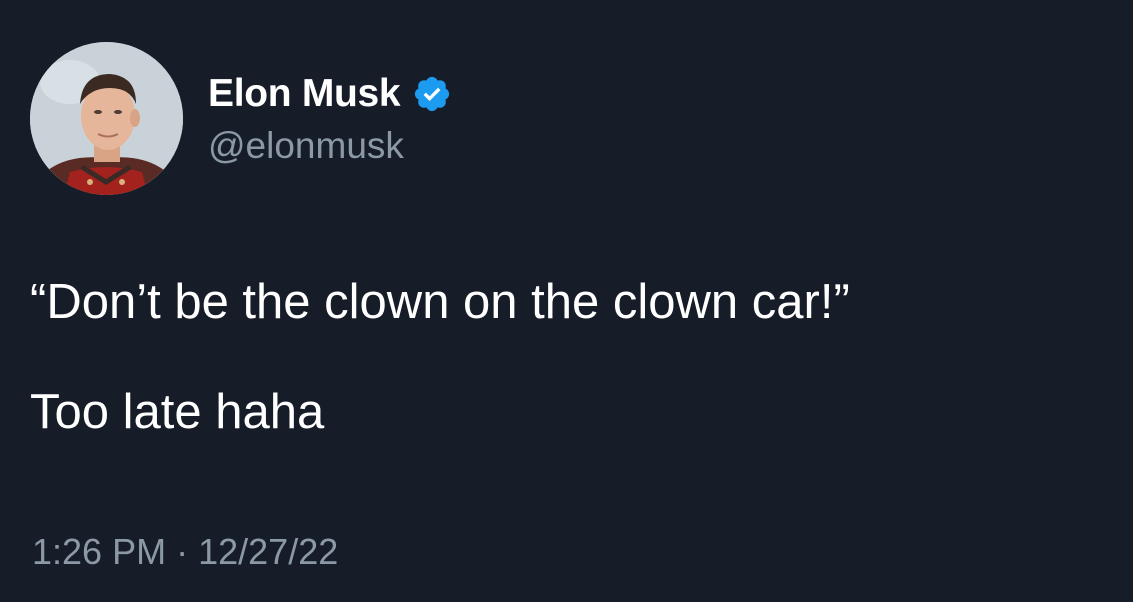 The image size is (1133, 602). Describe the element at coordinates (432, 94) in the screenshot. I see `verified-badge-icon` at that location.